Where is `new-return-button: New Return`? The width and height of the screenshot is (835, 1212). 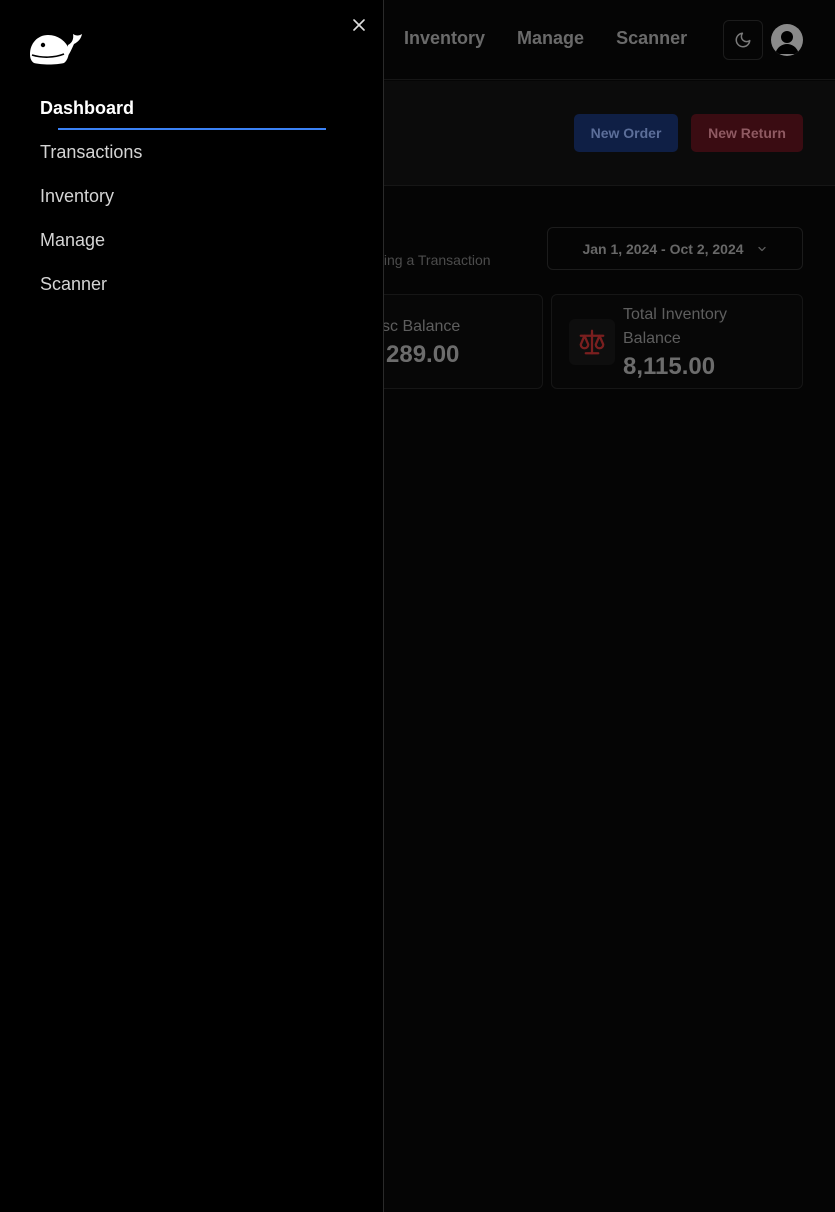
new-return-button: New Return is located at coordinates (747, 133).